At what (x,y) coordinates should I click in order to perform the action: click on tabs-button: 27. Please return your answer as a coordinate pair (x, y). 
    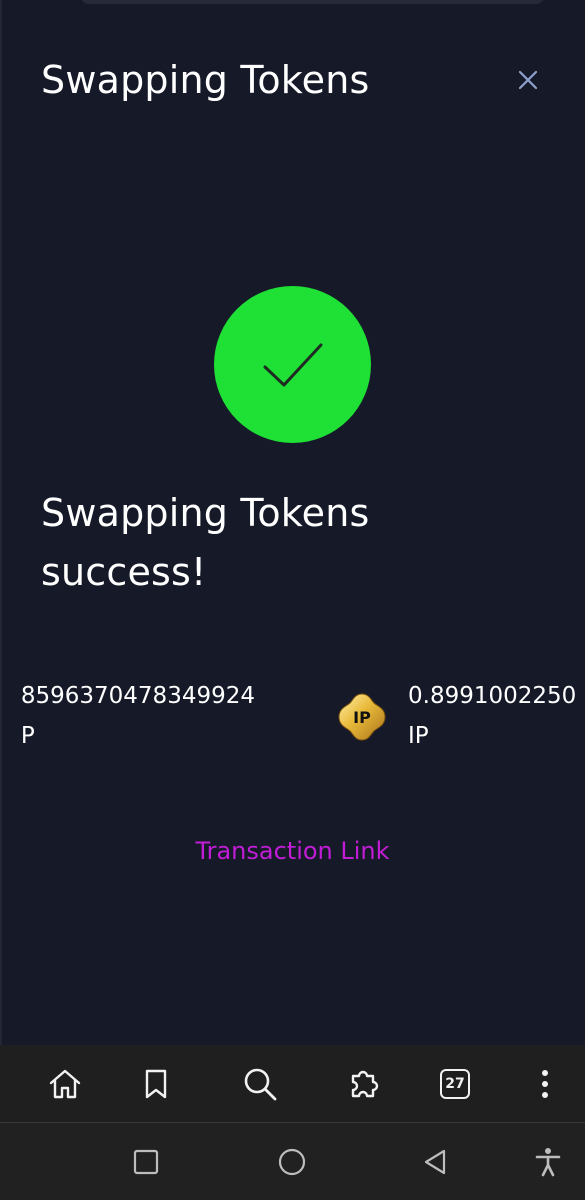
    Looking at the image, I should click on (455, 1084).